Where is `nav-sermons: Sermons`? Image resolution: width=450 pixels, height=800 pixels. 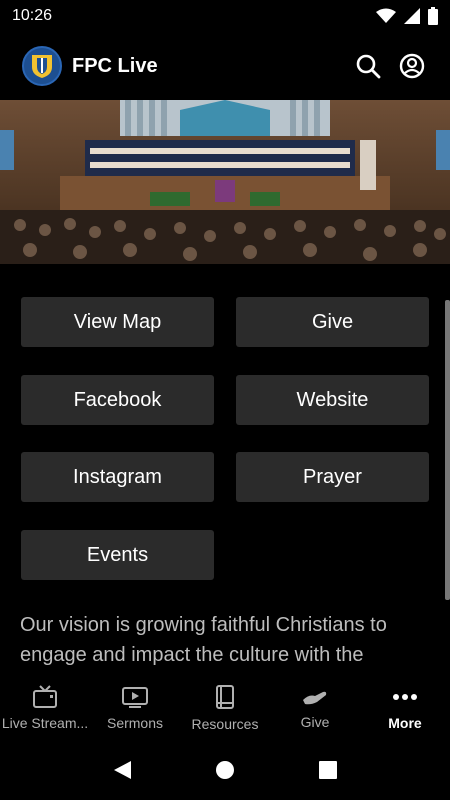
nav-sermons: Sermons is located at coordinates (135, 708).